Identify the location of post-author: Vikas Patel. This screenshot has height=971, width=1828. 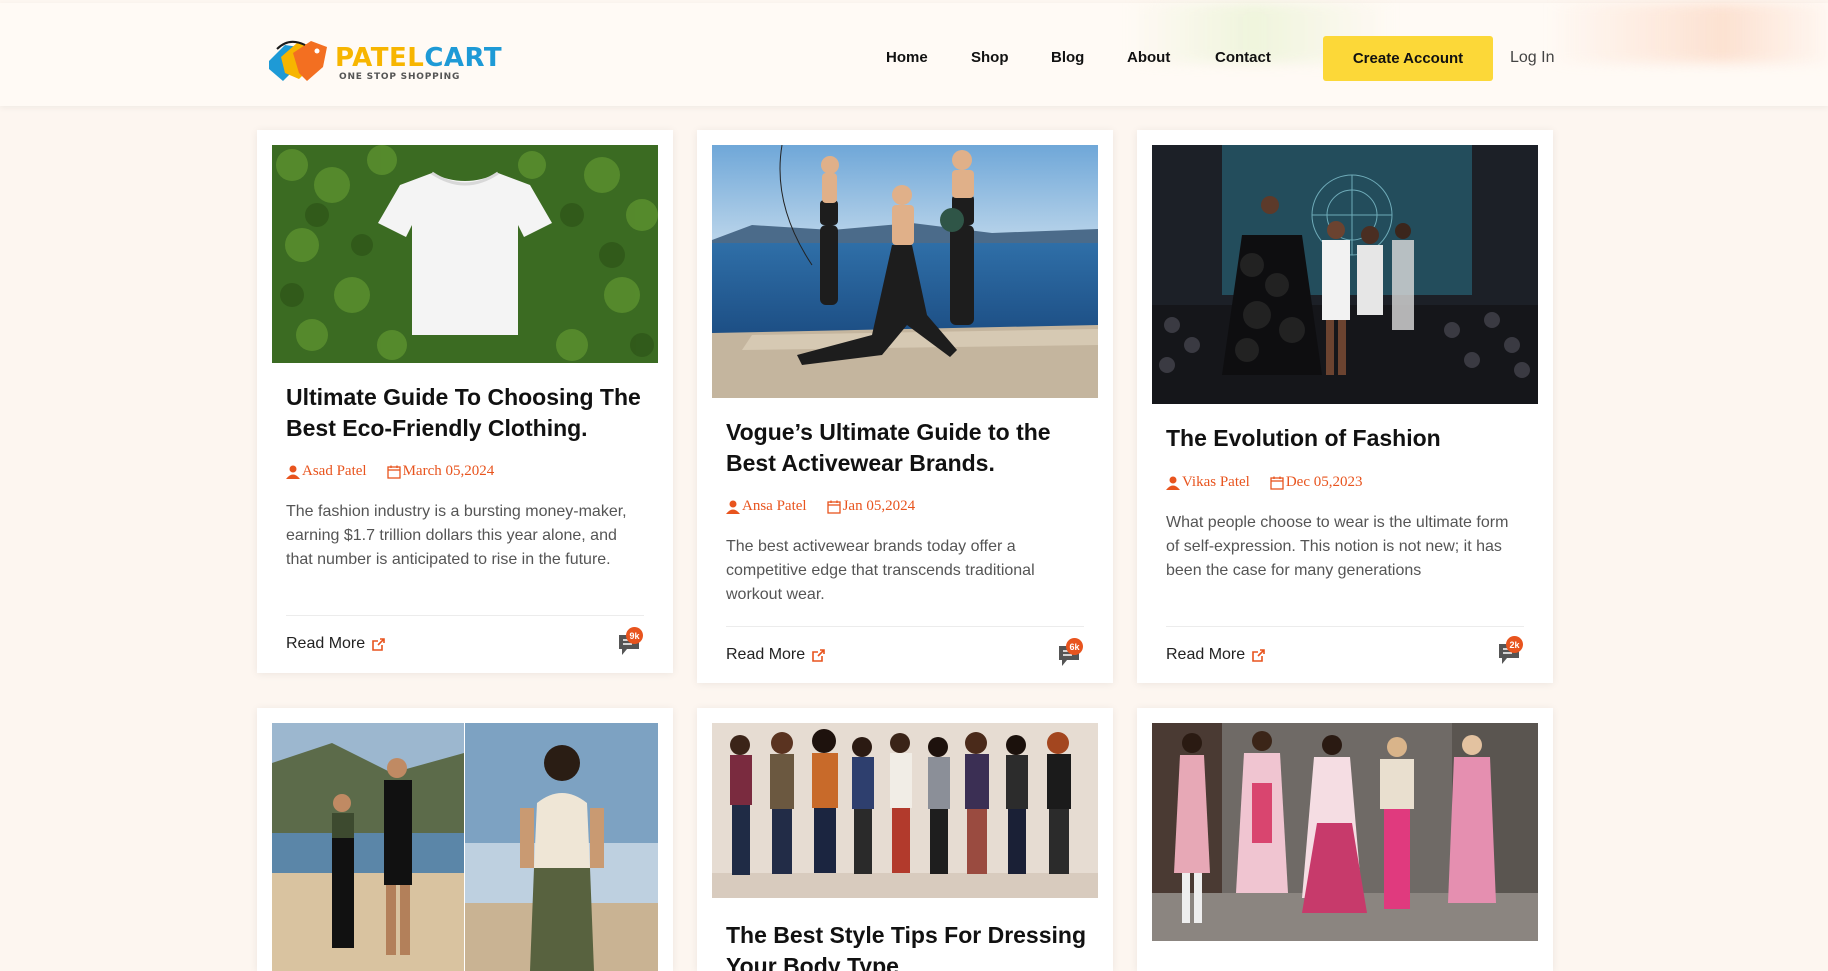
(1208, 482).